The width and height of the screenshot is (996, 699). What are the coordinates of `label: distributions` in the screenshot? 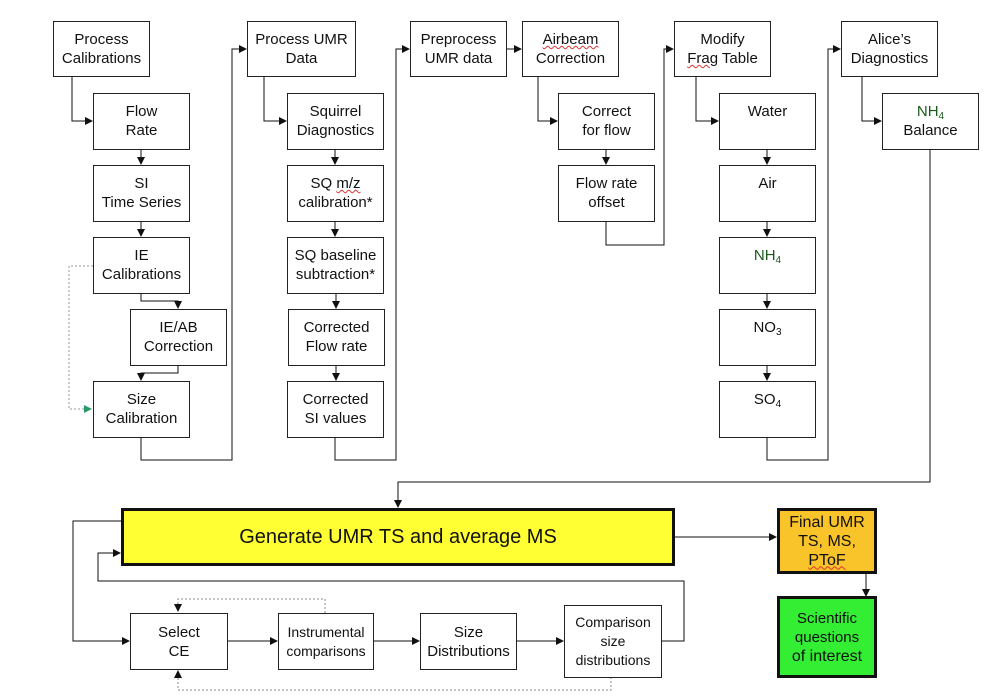 It's located at (613, 660).